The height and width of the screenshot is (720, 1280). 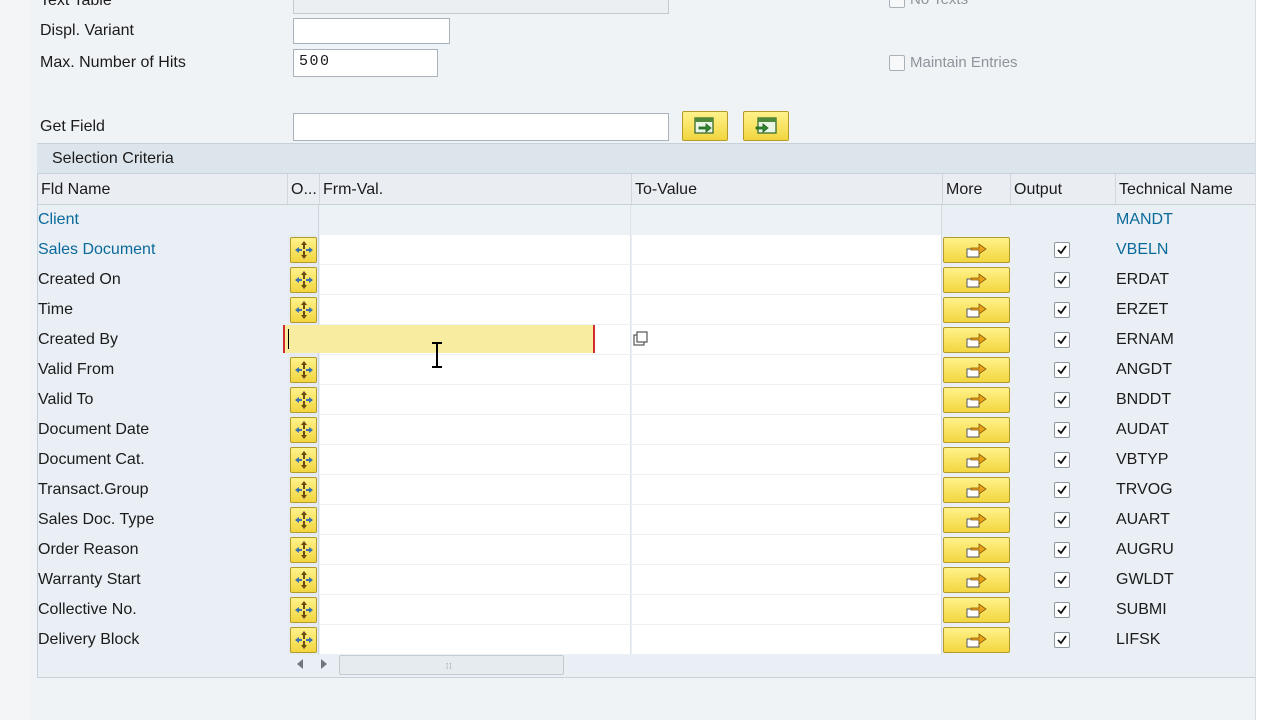 I want to click on maintain-entries-checkbox-row: Maintain Entries, so click(x=953, y=62).